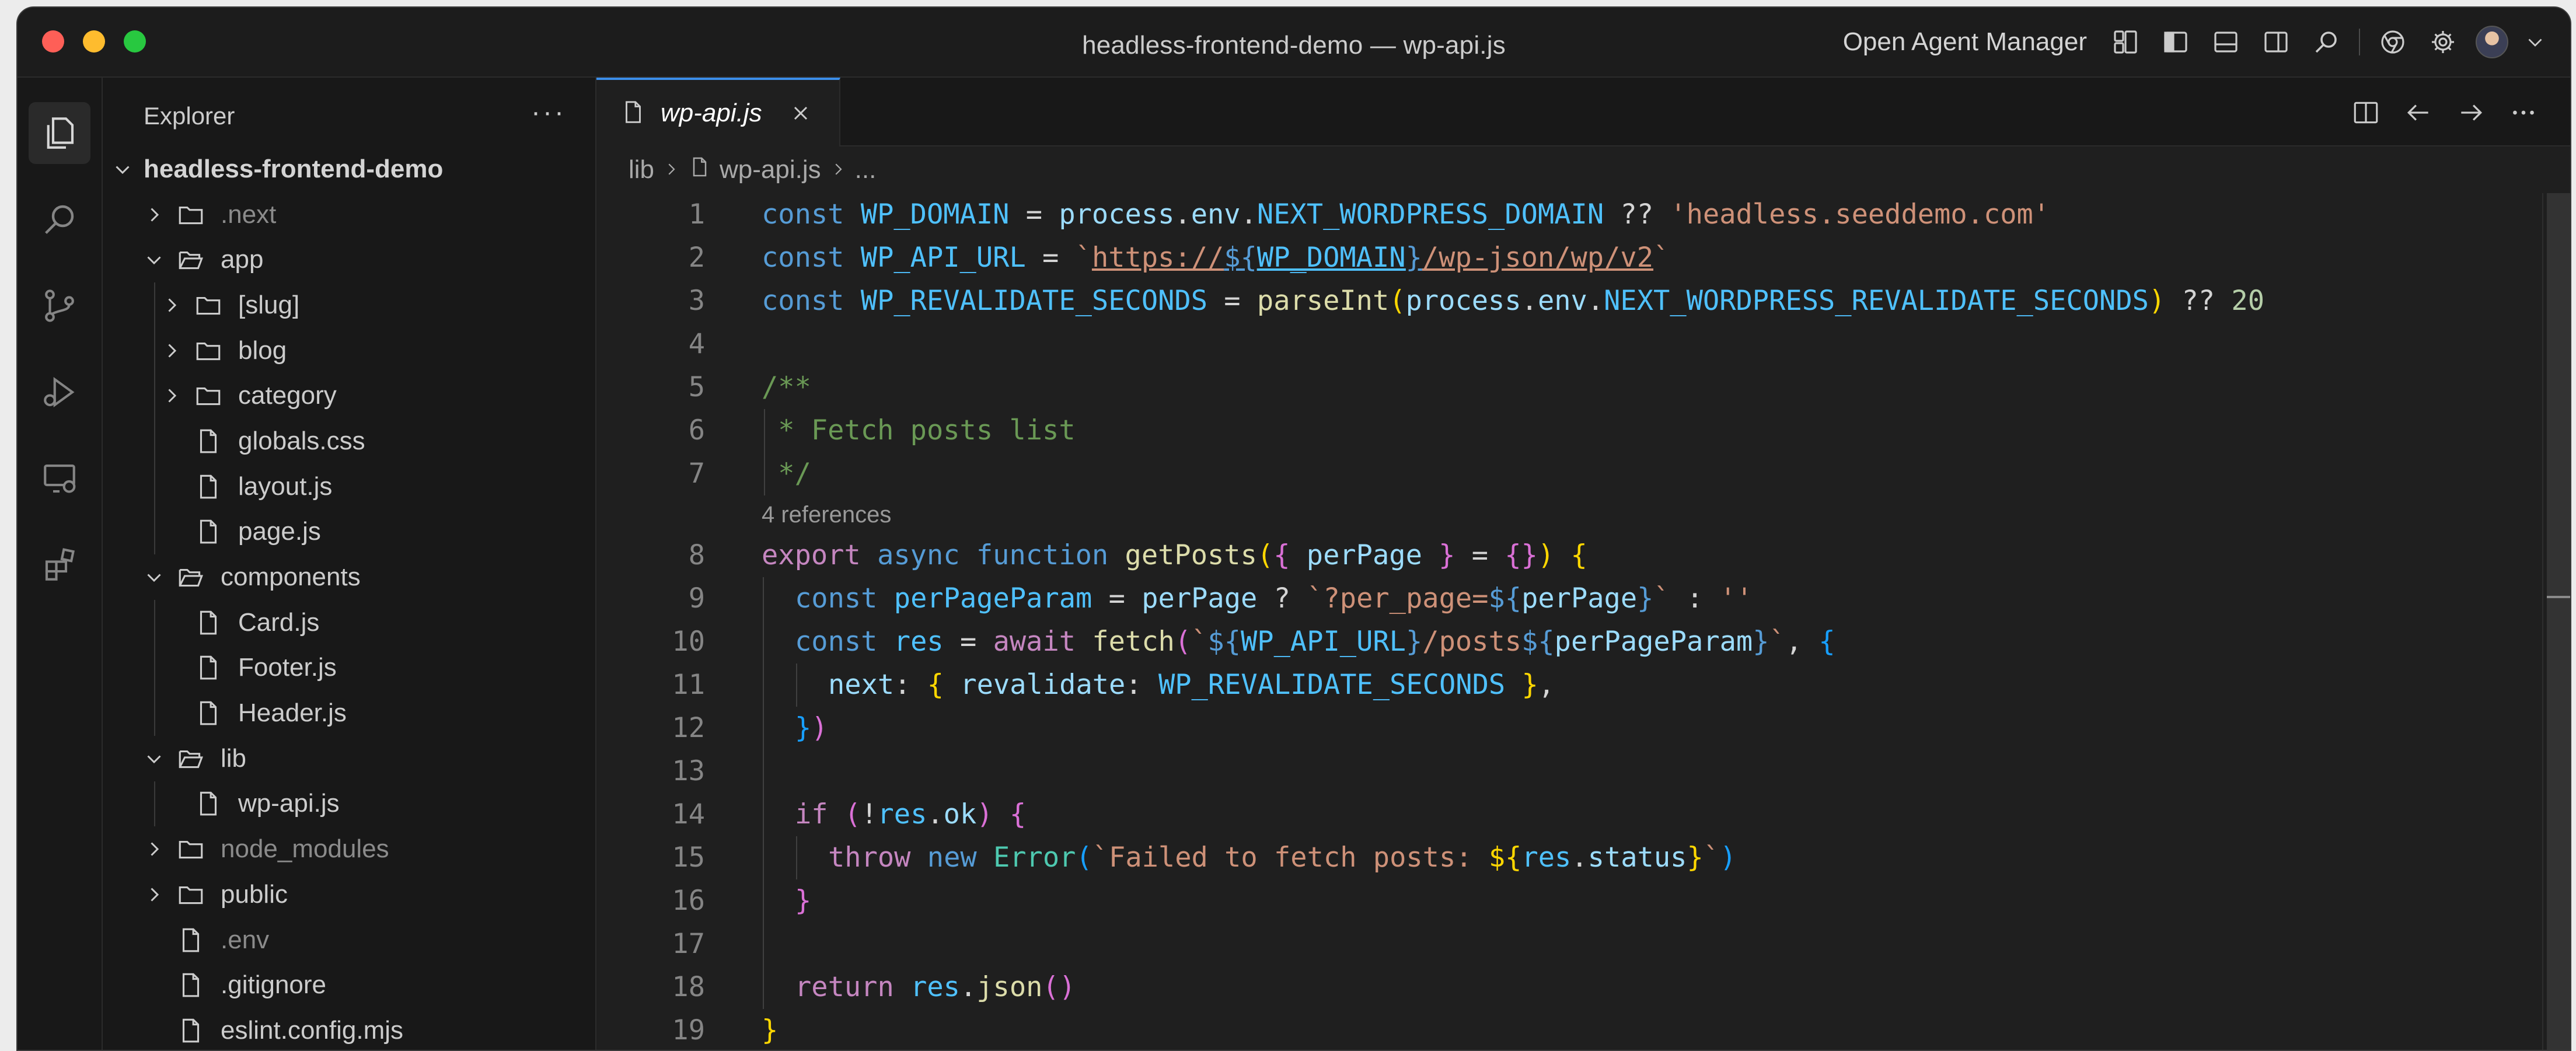 The width and height of the screenshot is (2576, 1051). What do you see at coordinates (349, 396) in the screenshot?
I see `tree-folder-item: category` at bounding box center [349, 396].